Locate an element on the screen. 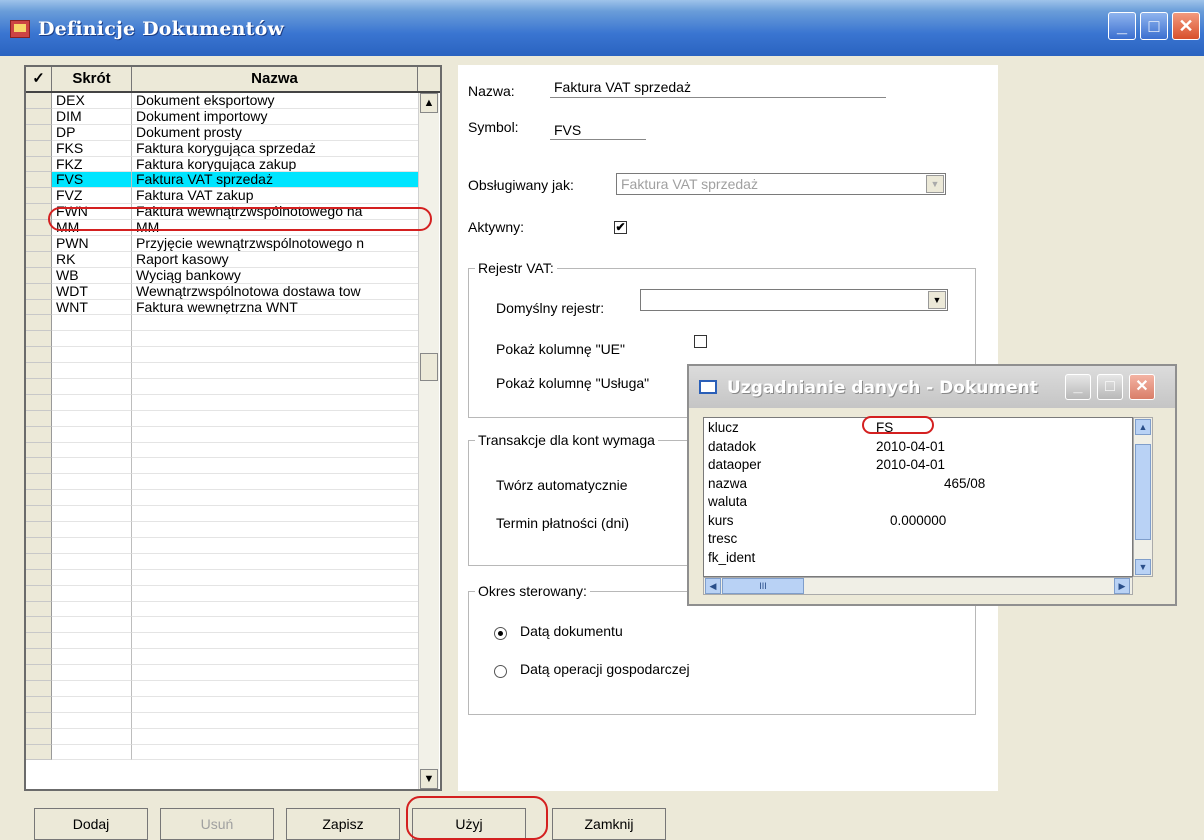  minimize-button: _ is located at coordinates (1122, 26).